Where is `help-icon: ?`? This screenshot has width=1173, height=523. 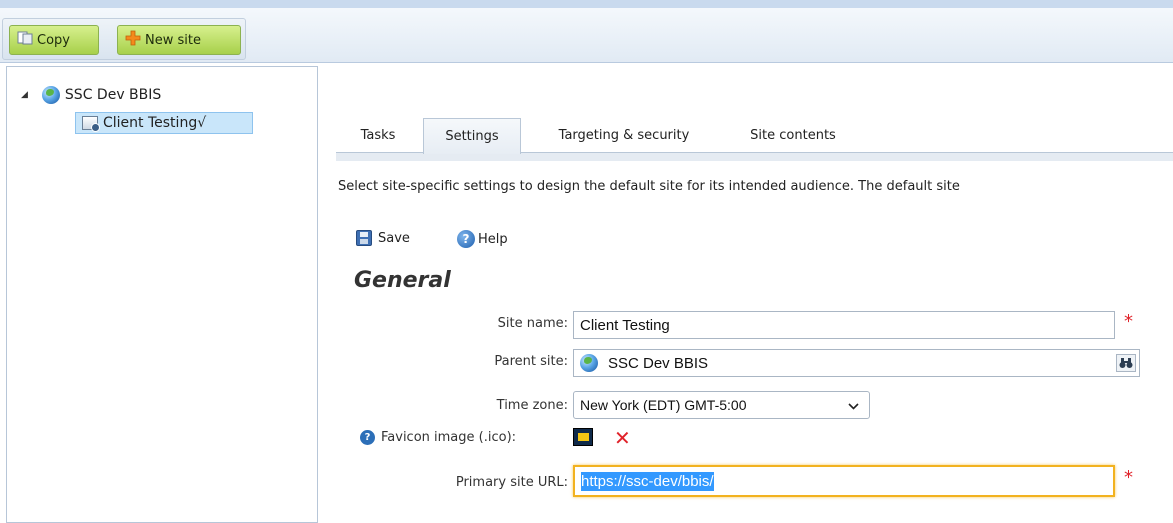
help-icon: ? is located at coordinates (466, 239).